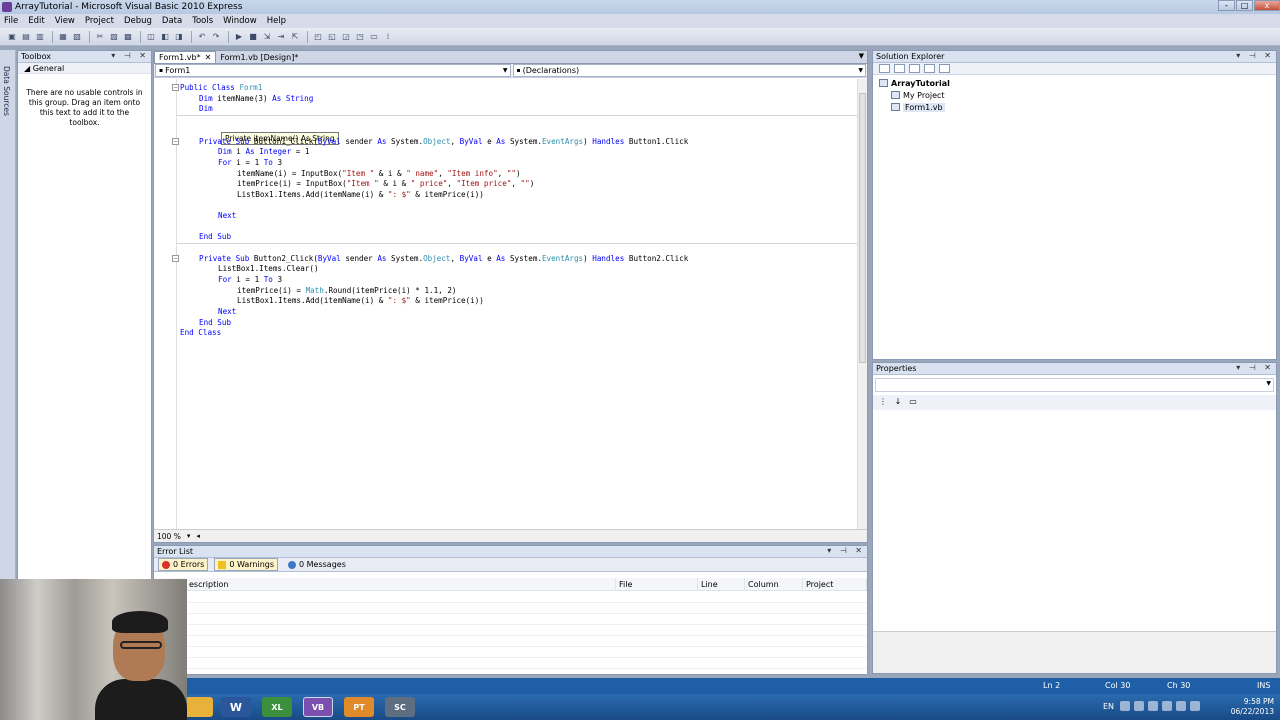  I want to click on code-line: Dim itemName(3) As String, so click(256, 98).